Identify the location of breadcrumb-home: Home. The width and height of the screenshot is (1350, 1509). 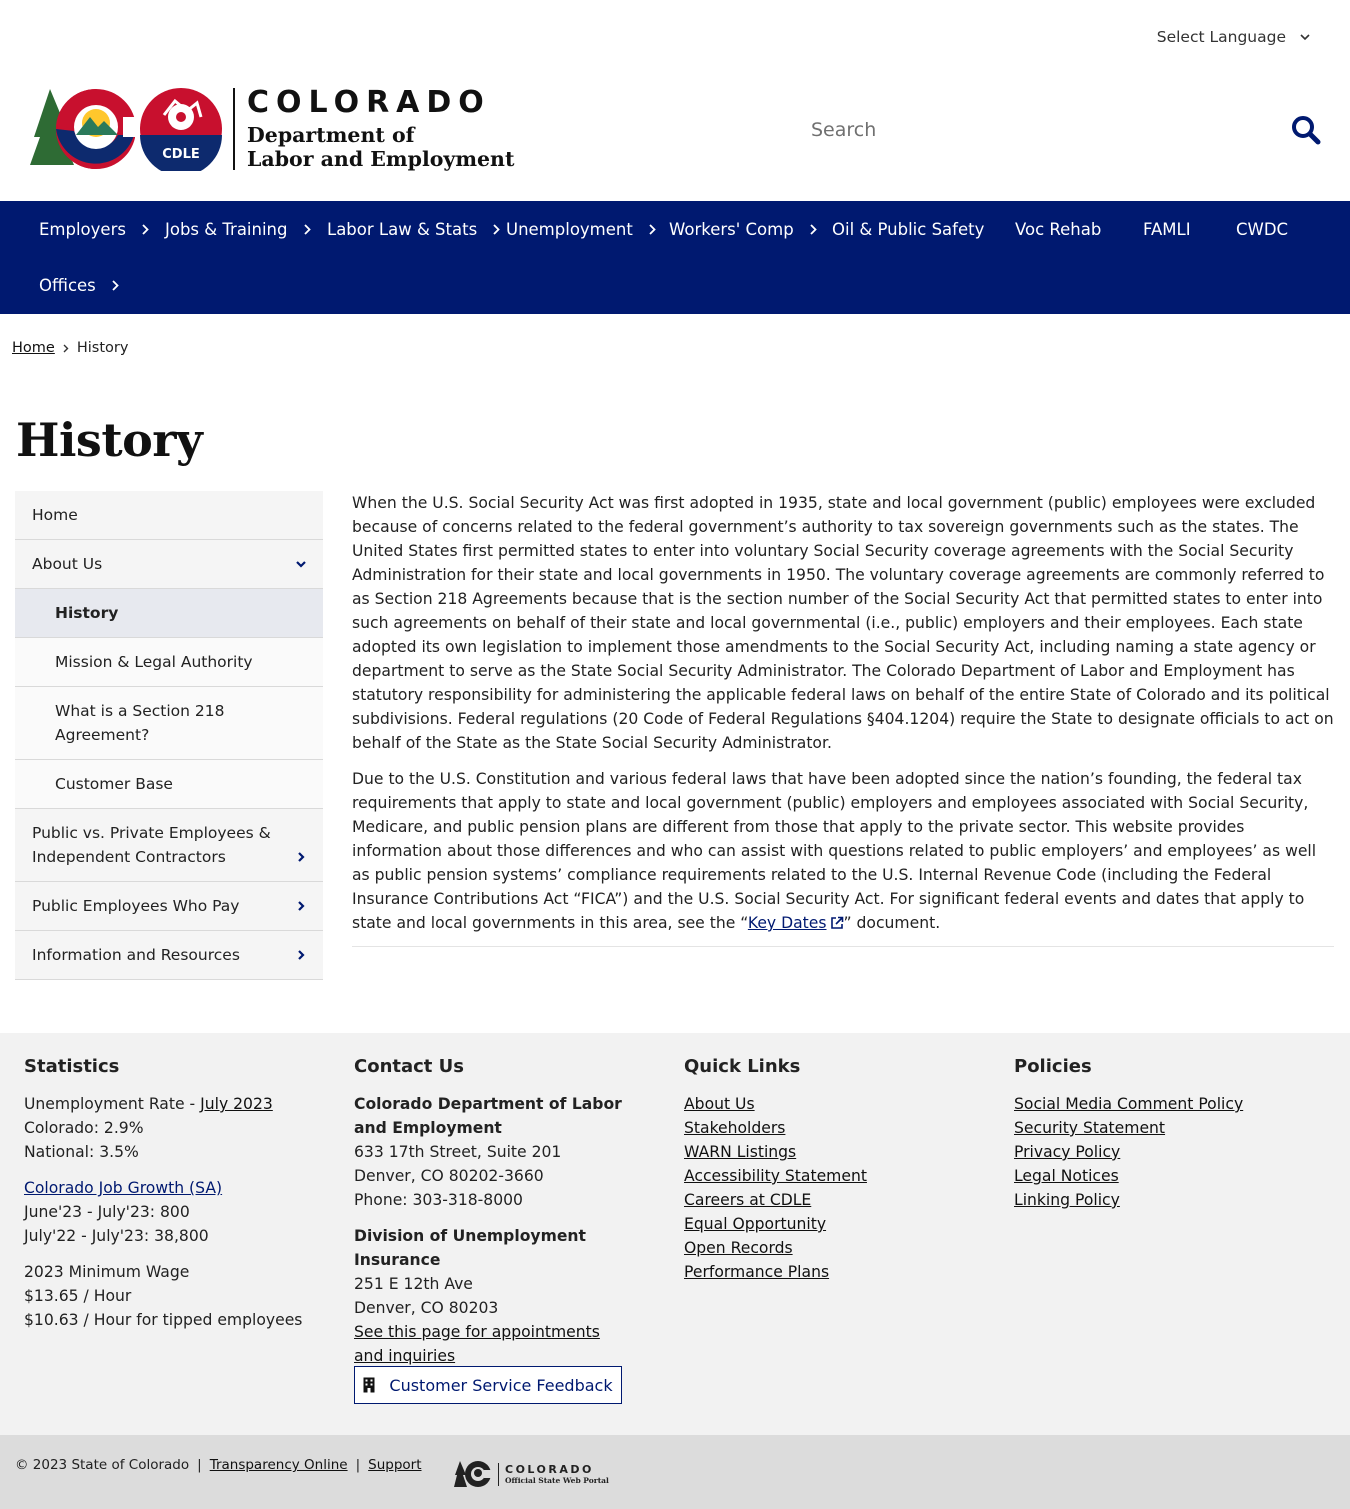
(33, 348).